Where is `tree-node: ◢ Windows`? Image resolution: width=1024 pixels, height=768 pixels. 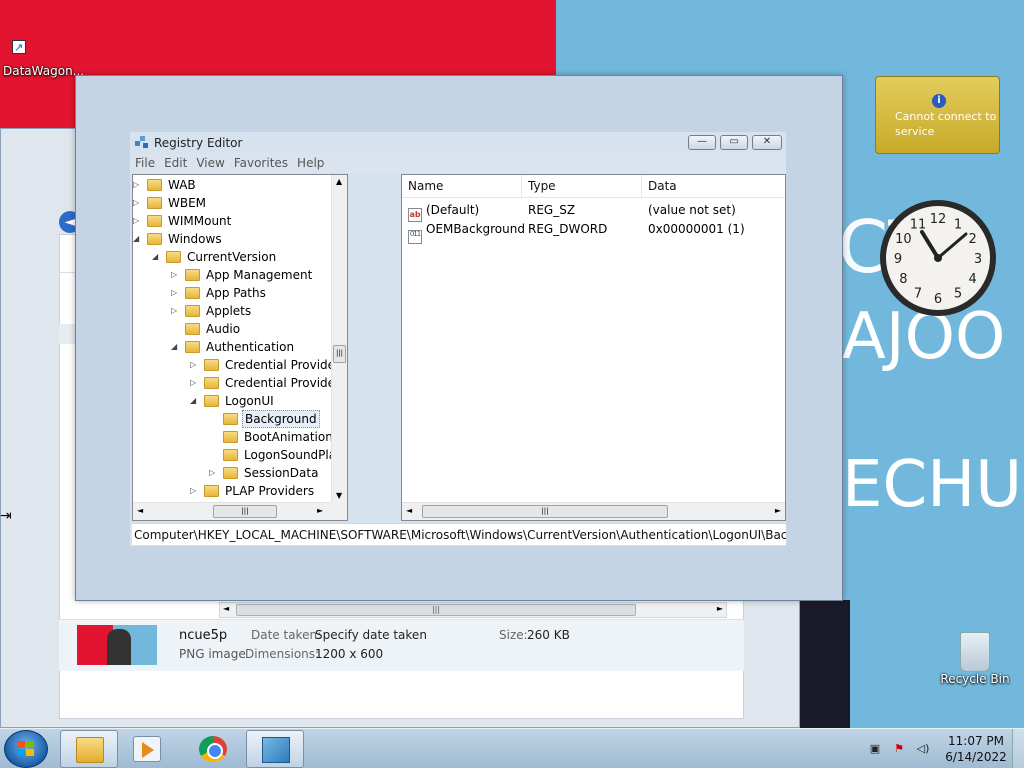 tree-node: ◢ Windows is located at coordinates (178, 239).